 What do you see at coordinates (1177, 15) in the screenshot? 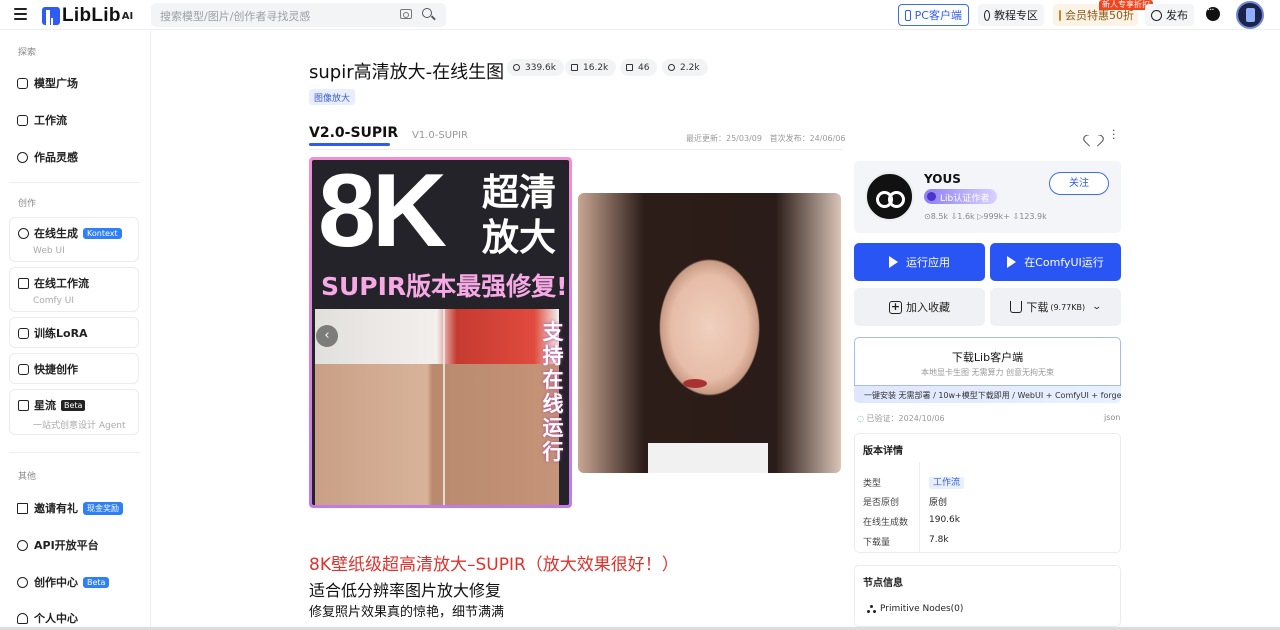
I see `publish-label: 发布` at bounding box center [1177, 15].